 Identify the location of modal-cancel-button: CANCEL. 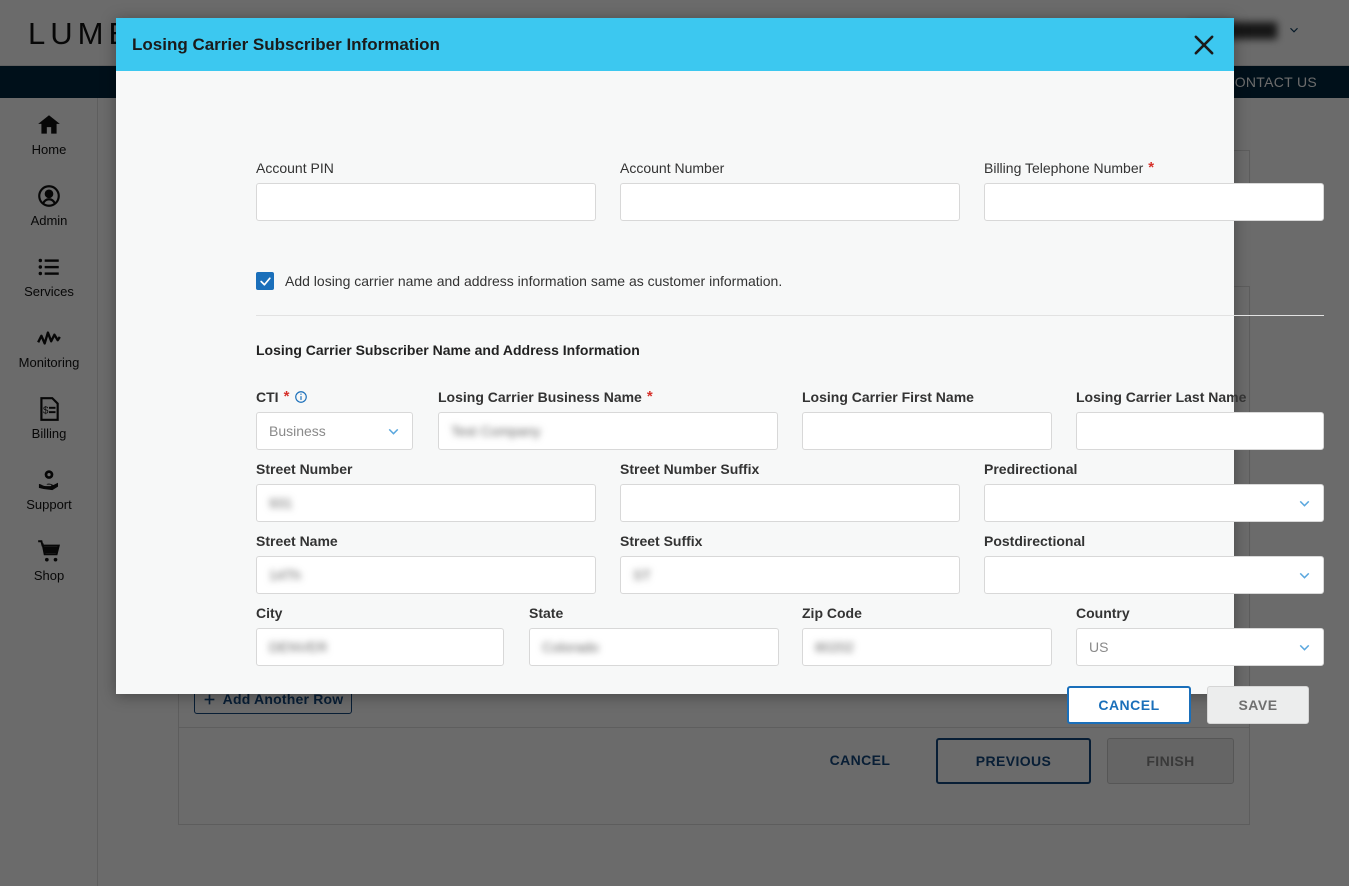
(1129, 705).